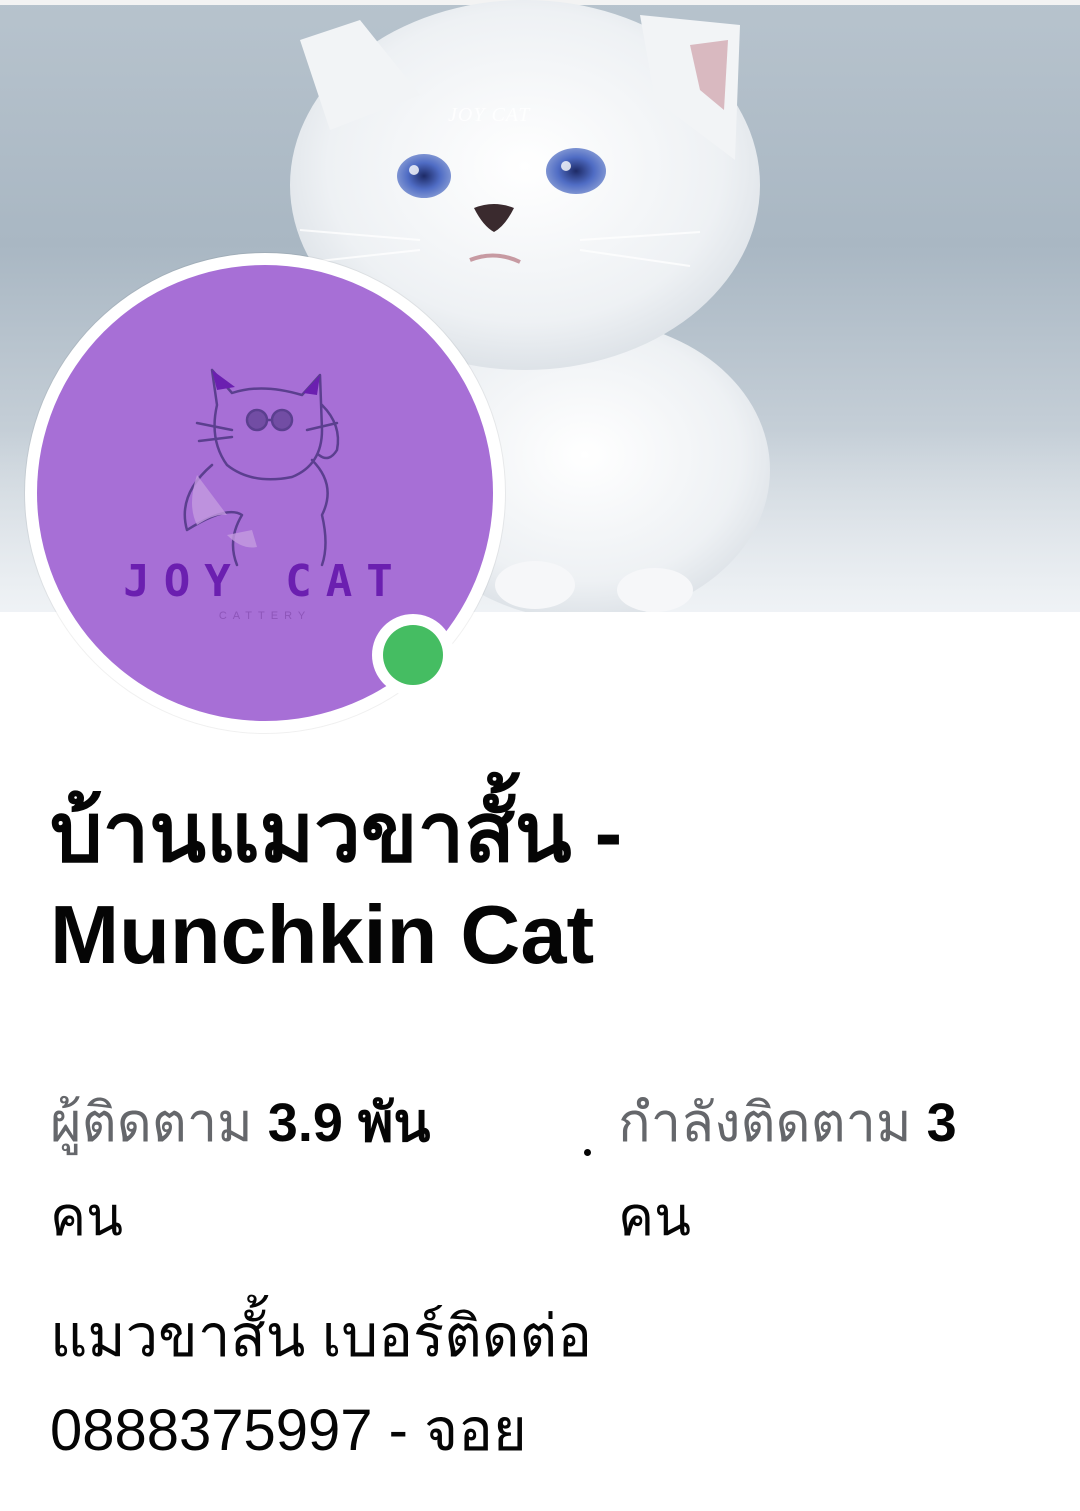 The width and height of the screenshot is (1080, 1511). I want to click on cover-watermark: JOY CAT, so click(489, 115).